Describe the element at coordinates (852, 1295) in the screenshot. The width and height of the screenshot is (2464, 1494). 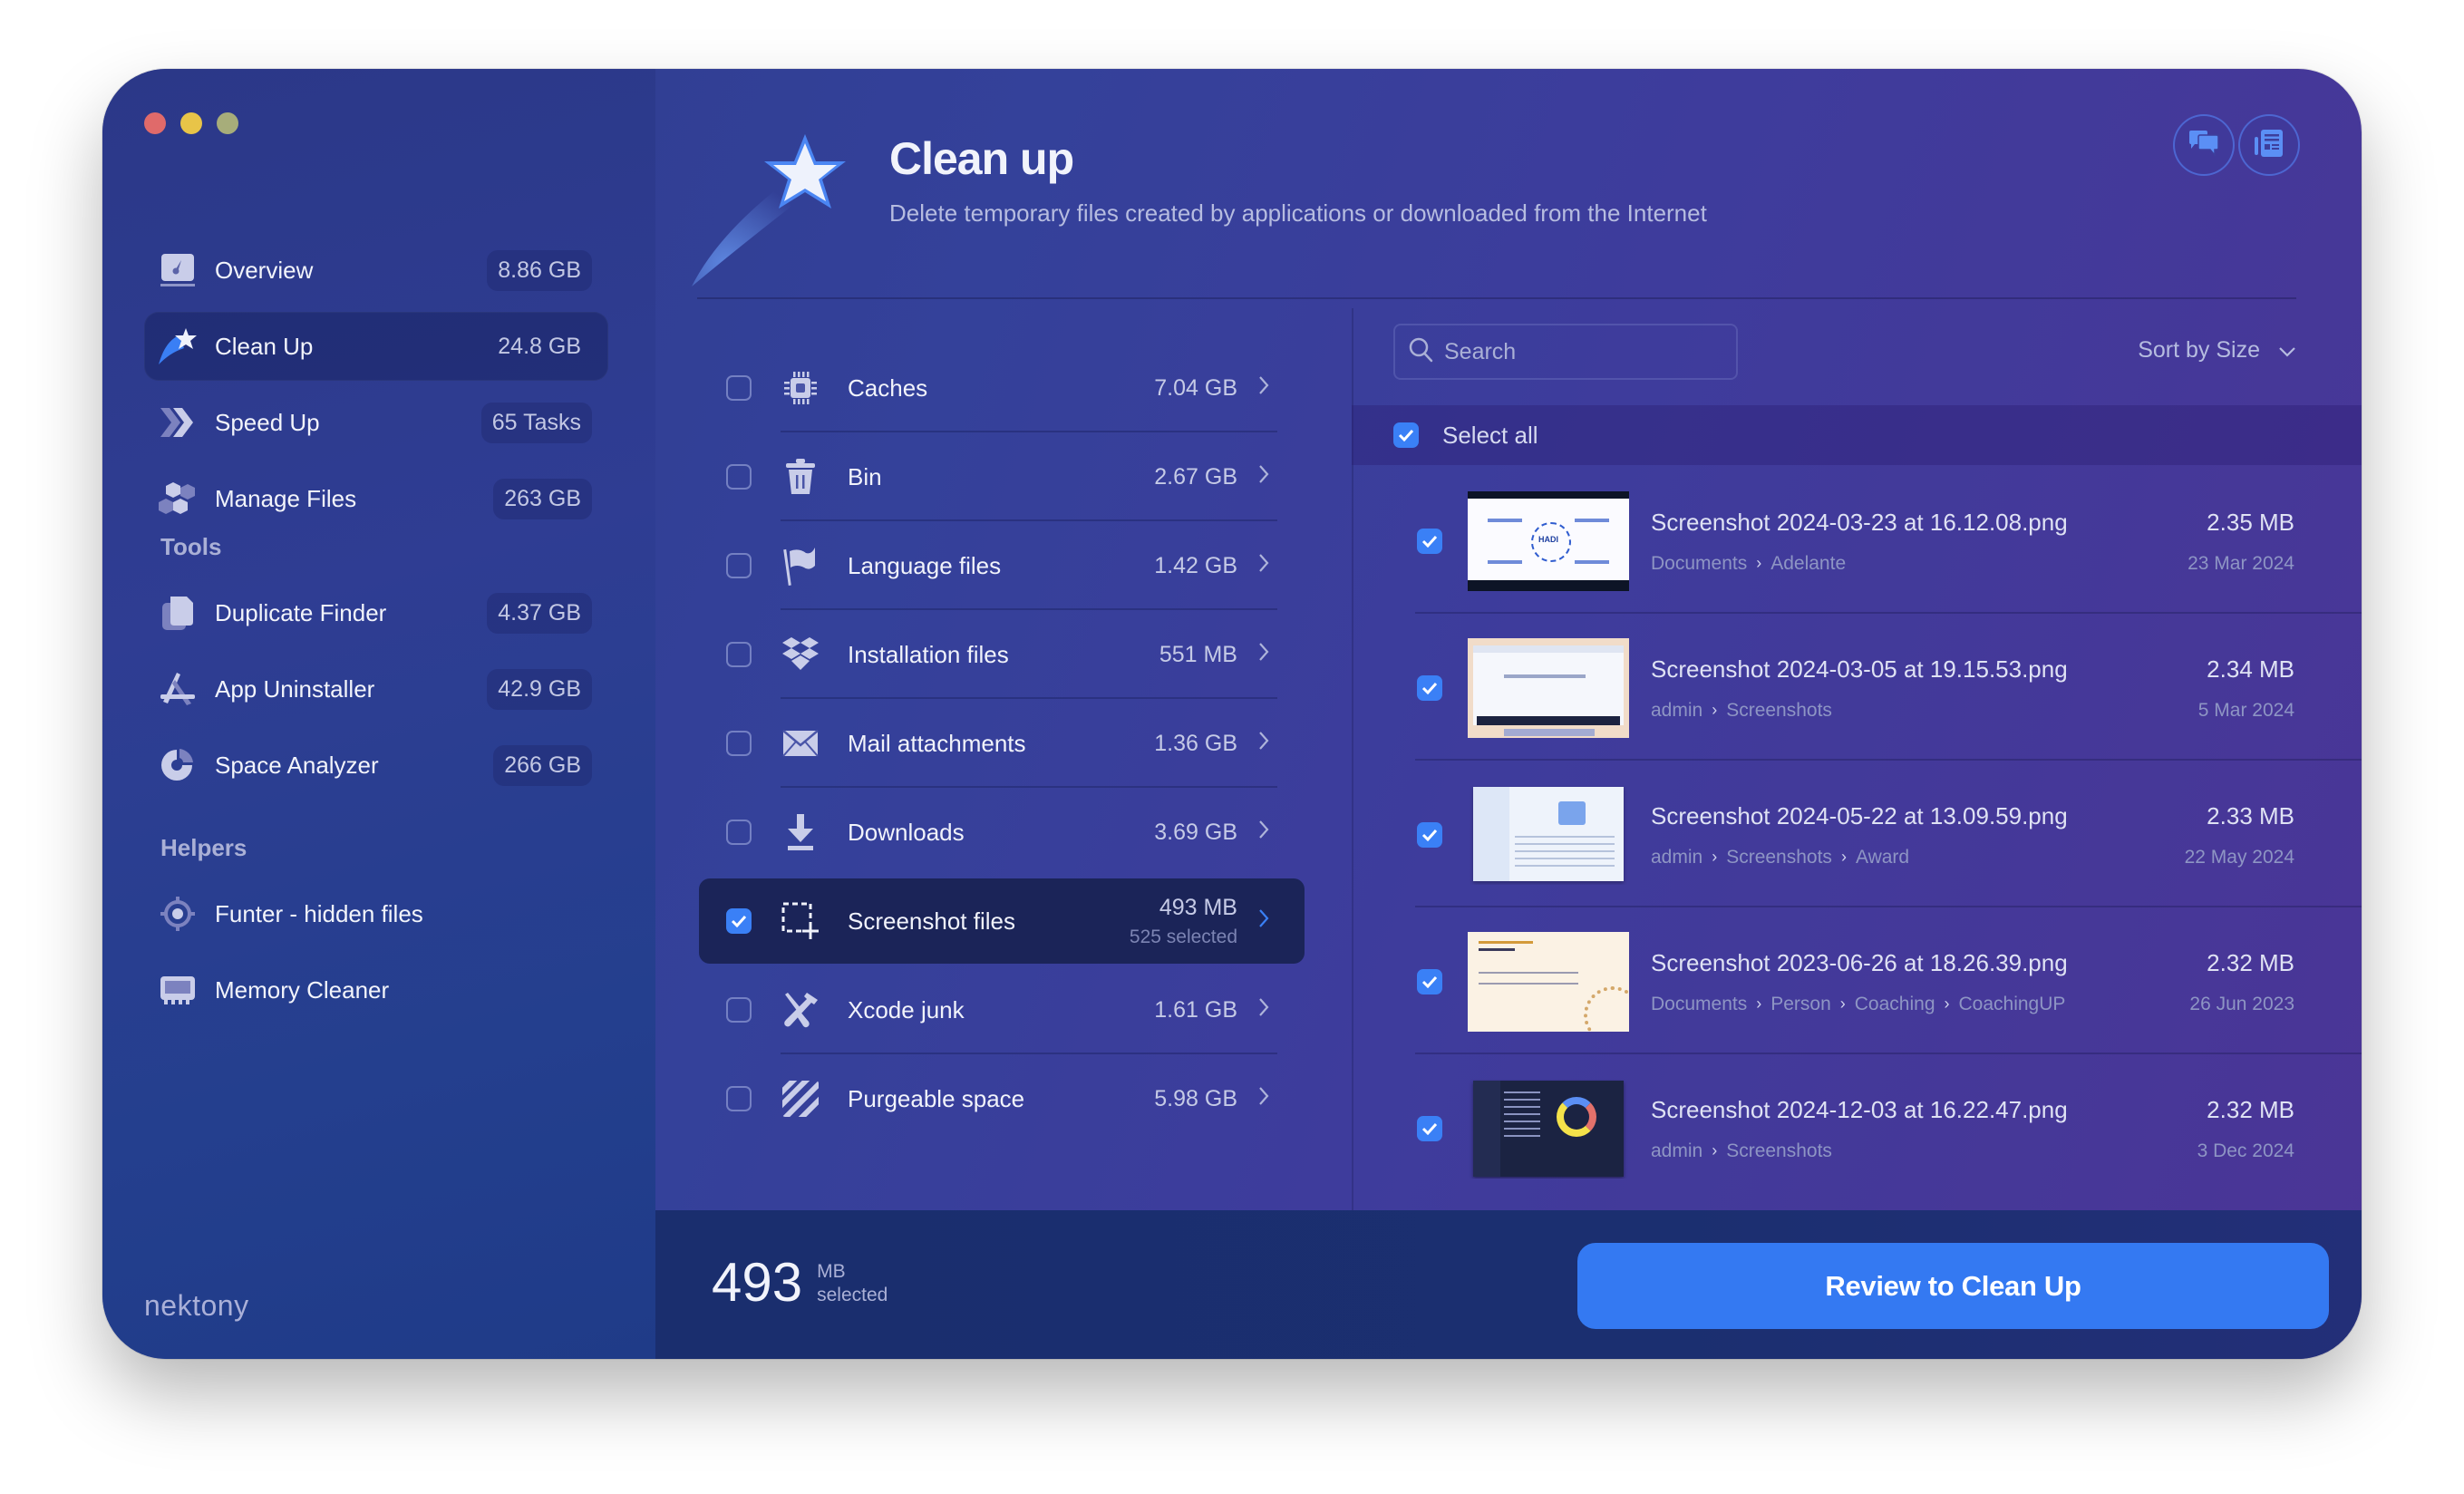
I see `selected-total-caption: selected` at that location.